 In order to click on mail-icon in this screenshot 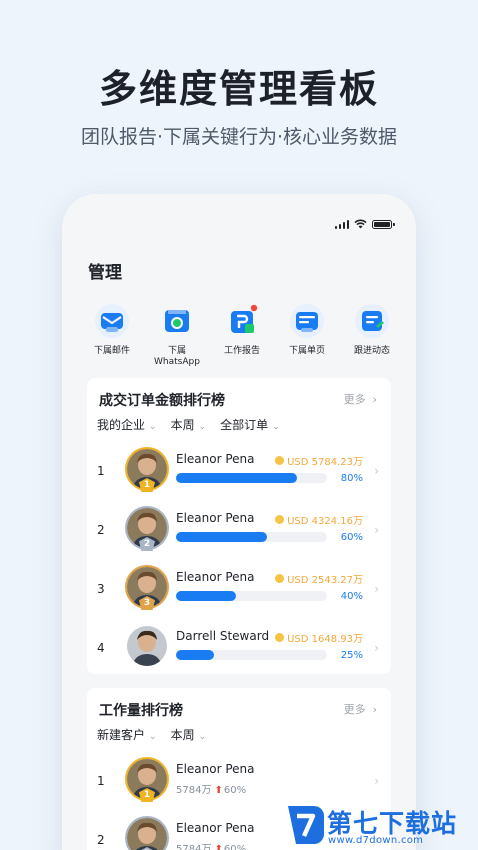, I will do `click(112, 321)`.